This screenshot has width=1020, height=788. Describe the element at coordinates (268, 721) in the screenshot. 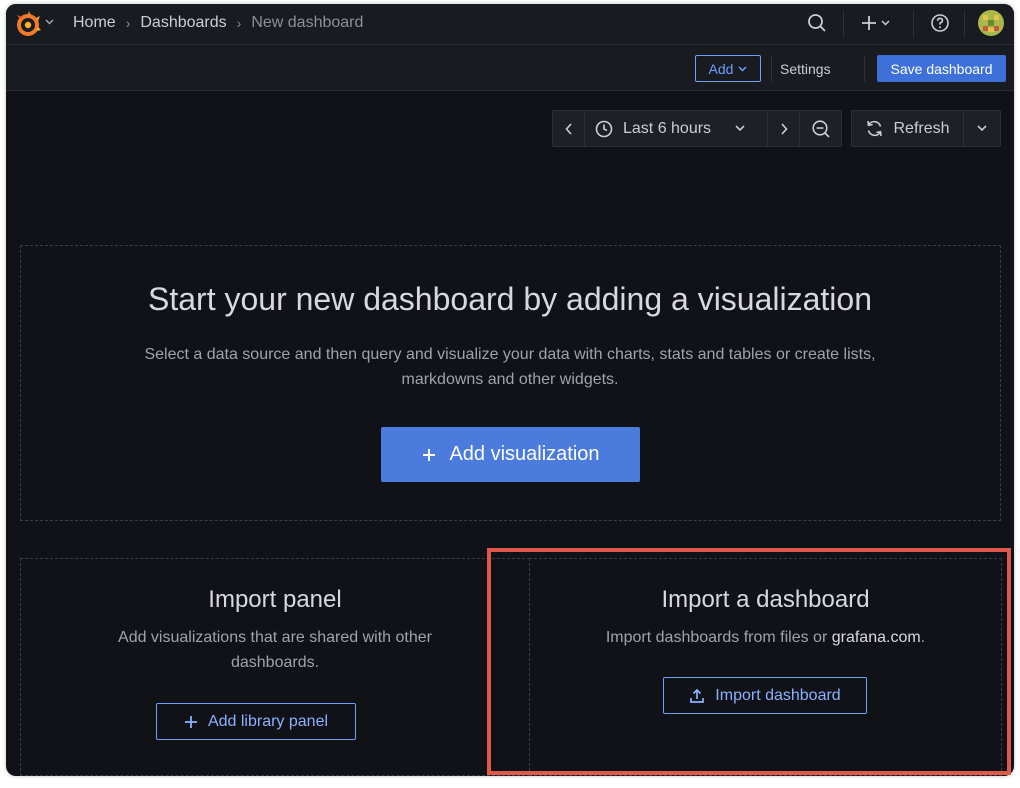

I see `add-library-panel-label: Add library panel` at that location.